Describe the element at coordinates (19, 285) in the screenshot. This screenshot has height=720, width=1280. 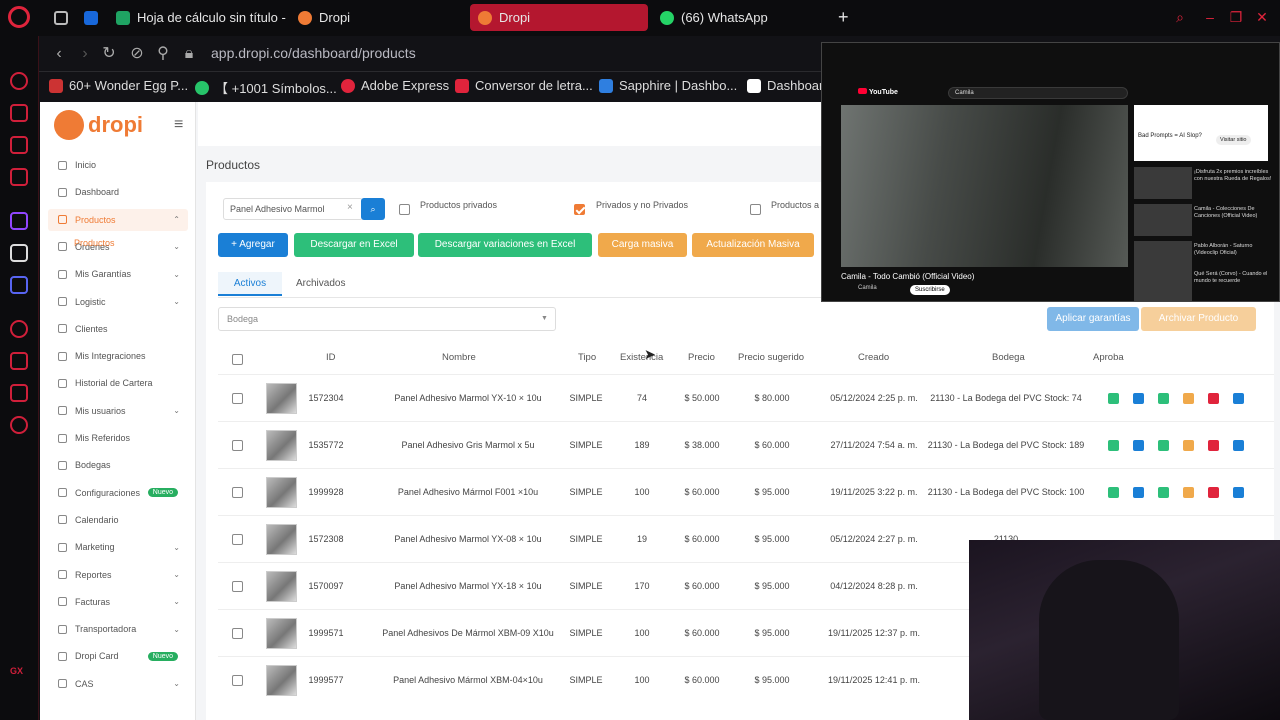
I see `discord-icon` at that location.